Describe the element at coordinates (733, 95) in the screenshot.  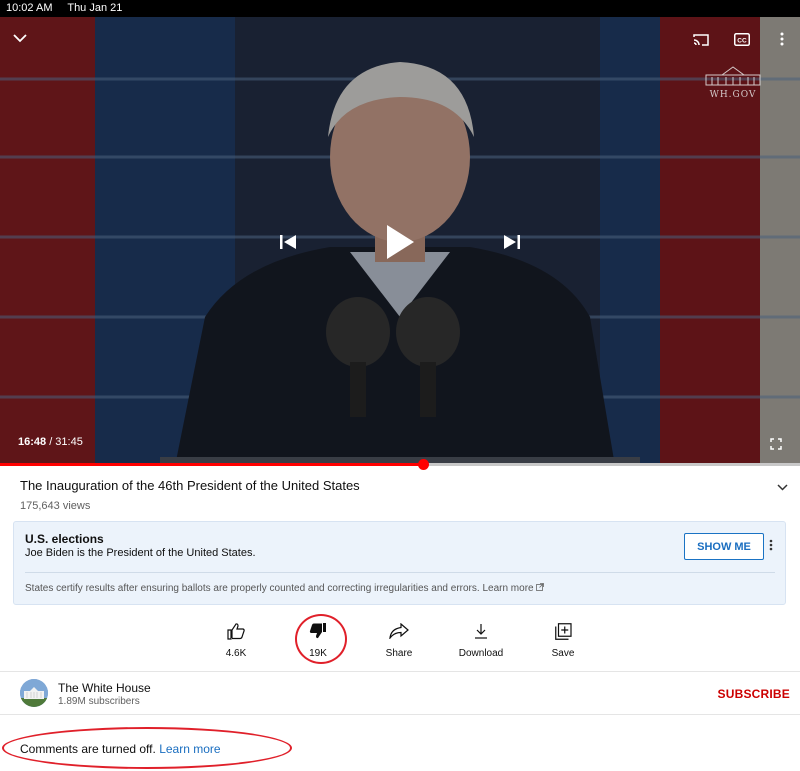
I see `watermark-text: WH.GOV` at that location.